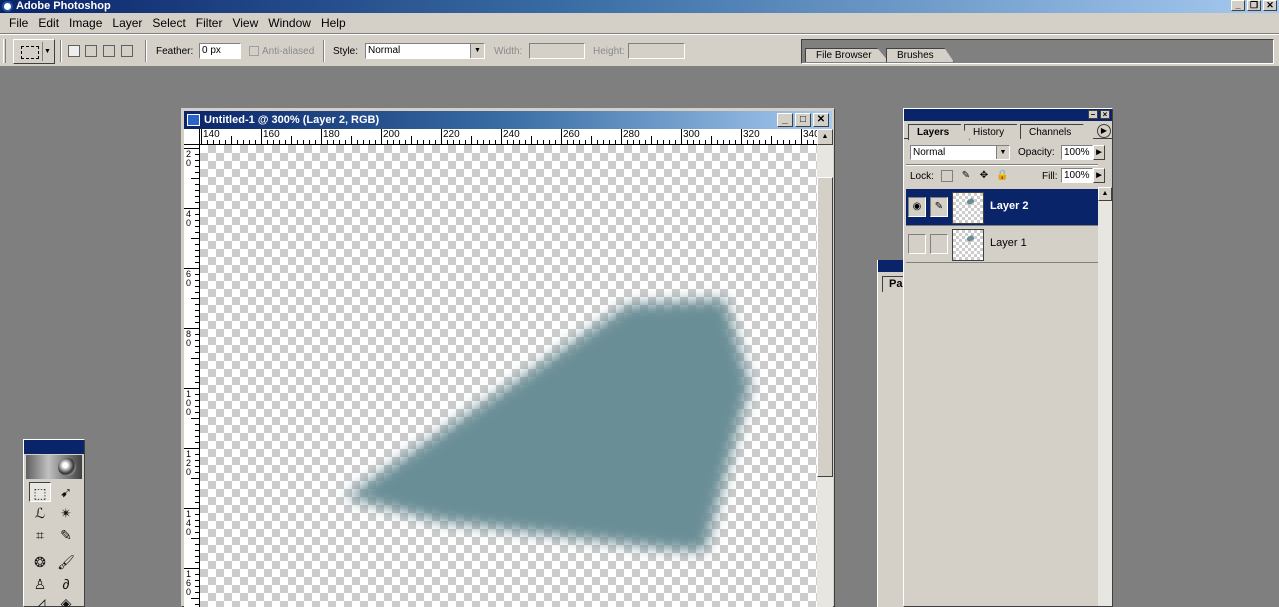 The image size is (1279, 607). Describe the element at coordinates (508, 120) in the screenshot. I see `document-title-bar: Untitled-1 @ 300% (Layer 2, RGB) _ □ ✕` at that location.